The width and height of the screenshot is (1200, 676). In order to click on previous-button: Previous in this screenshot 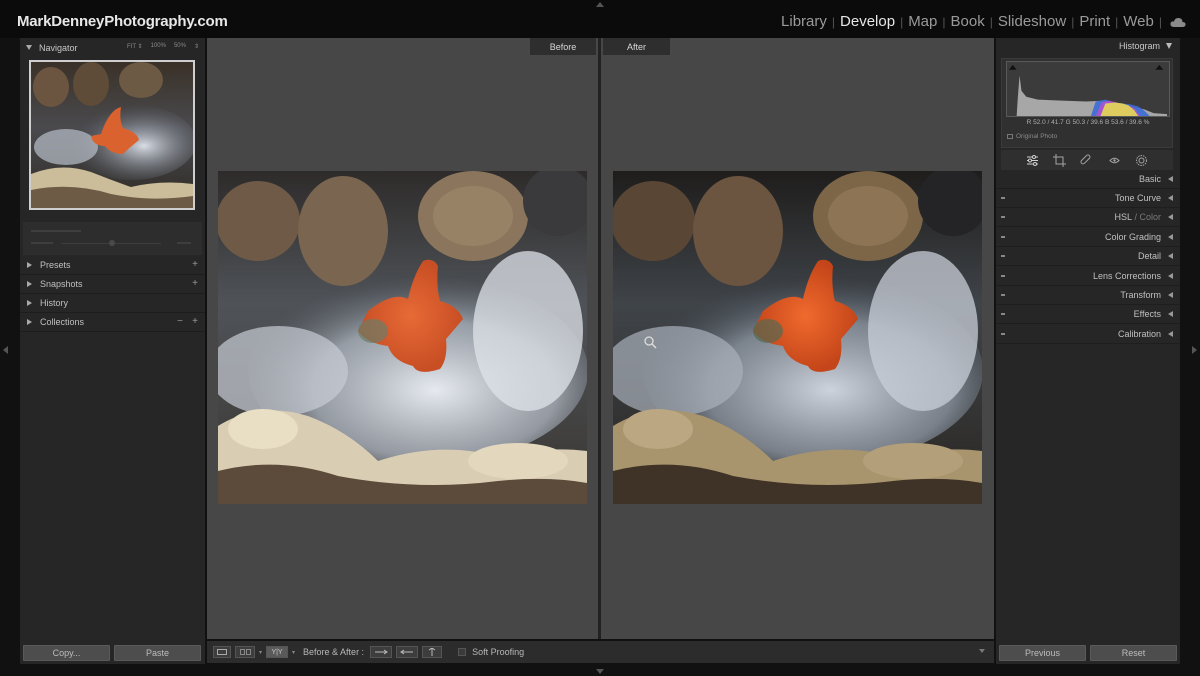, I will do `click(1042, 653)`.